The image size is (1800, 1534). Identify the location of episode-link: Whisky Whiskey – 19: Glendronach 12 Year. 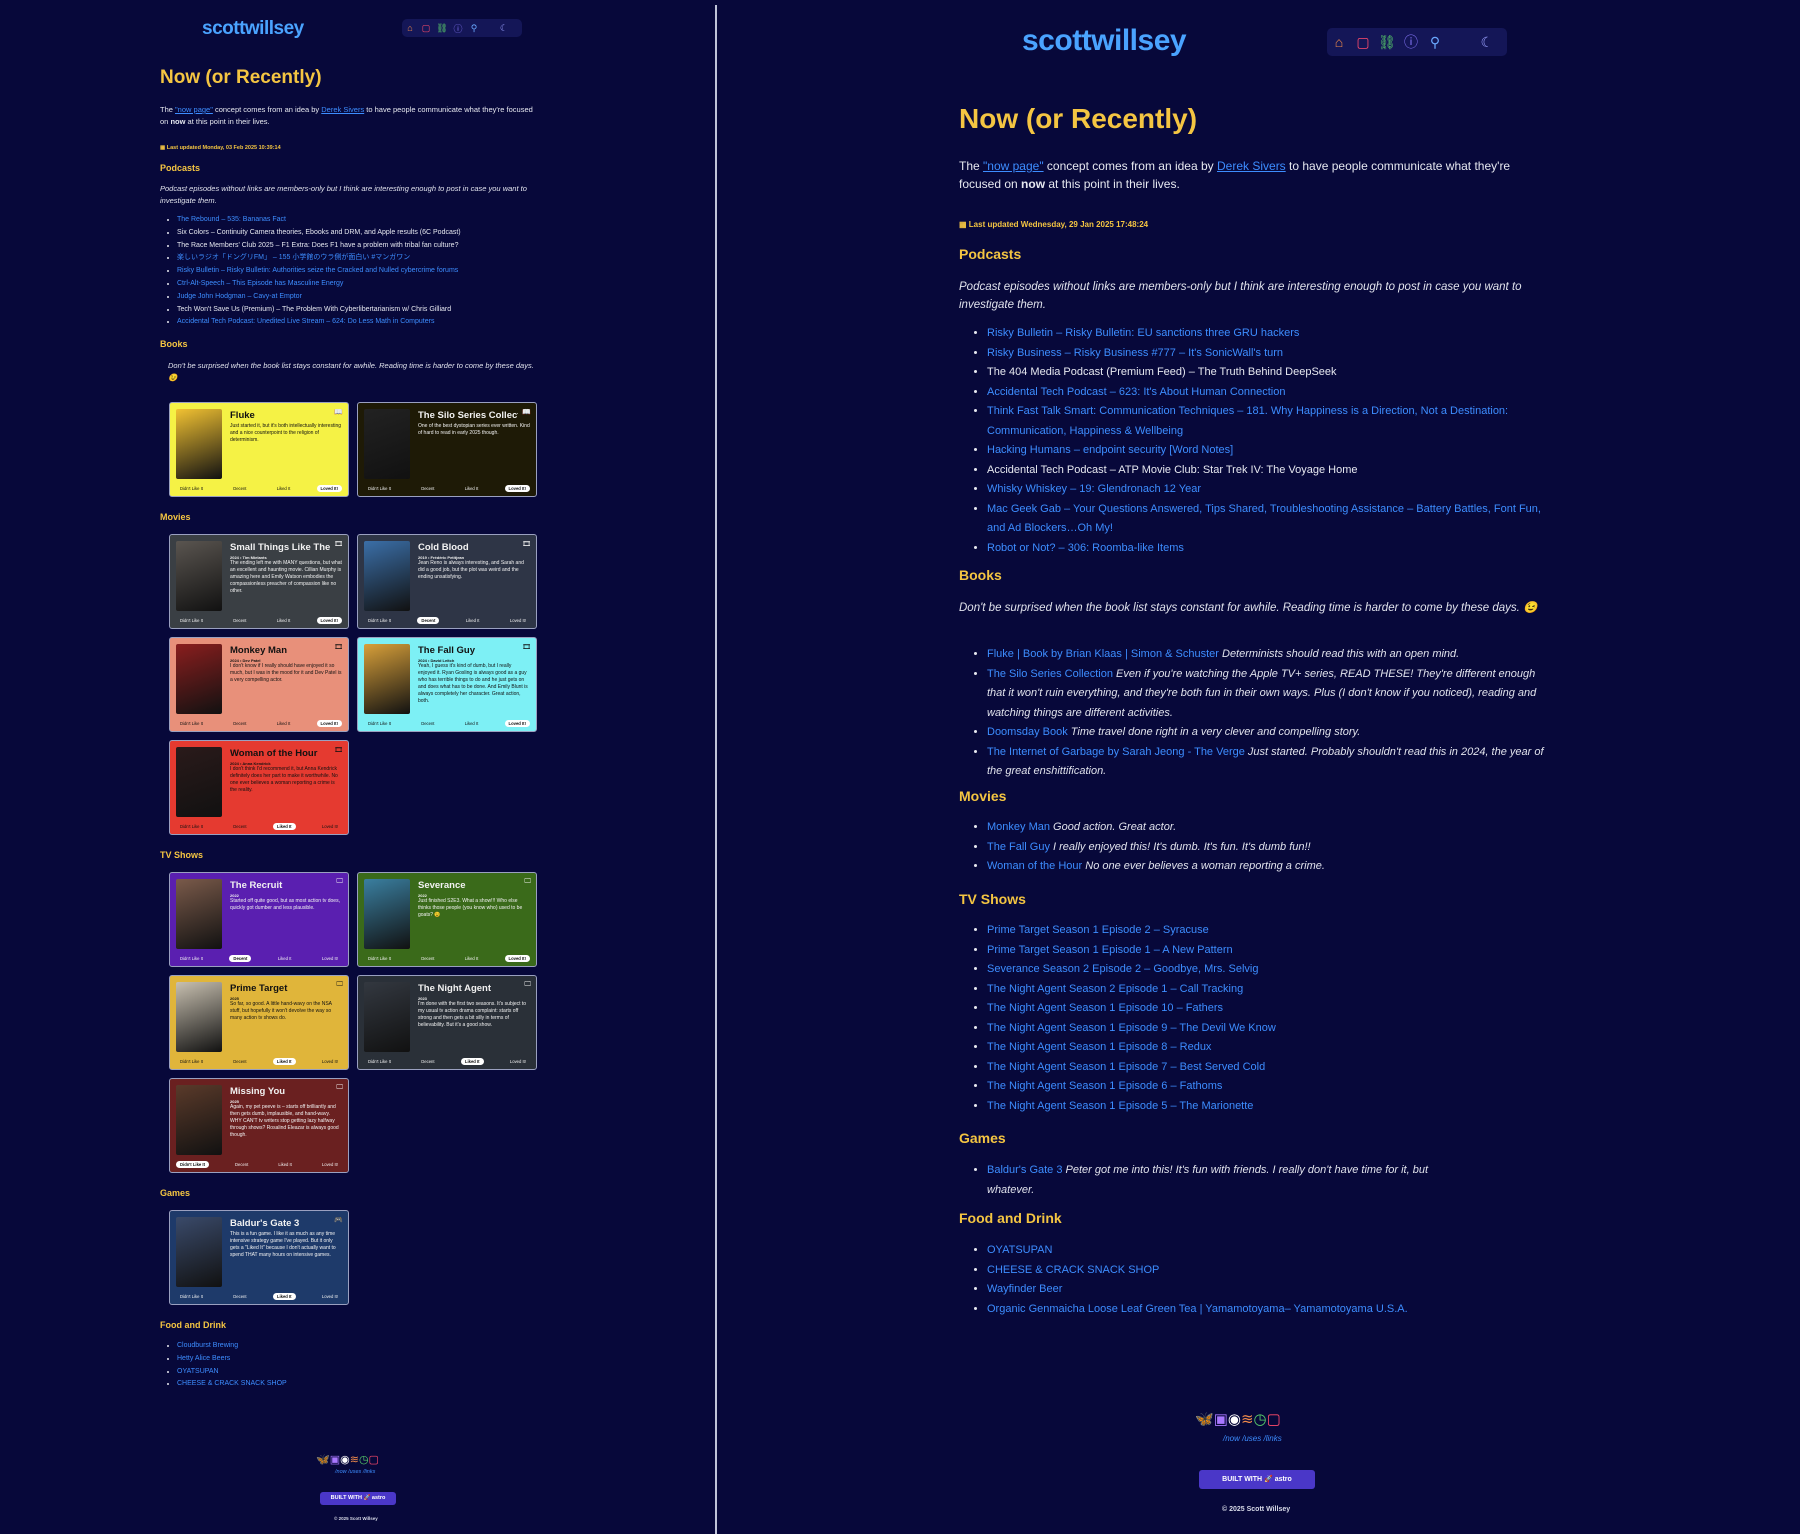
(1094, 489).